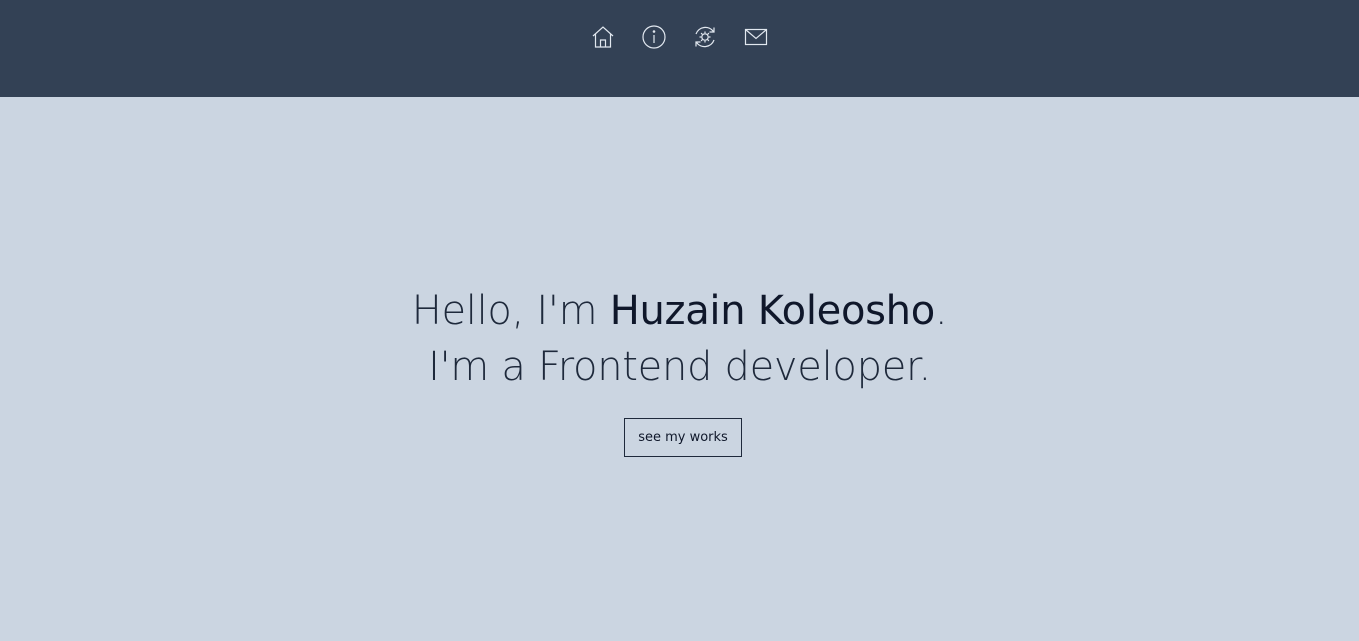  What do you see at coordinates (772, 311) in the screenshot?
I see `developer-name: Huzain Koleosho` at bounding box center [772, 311].